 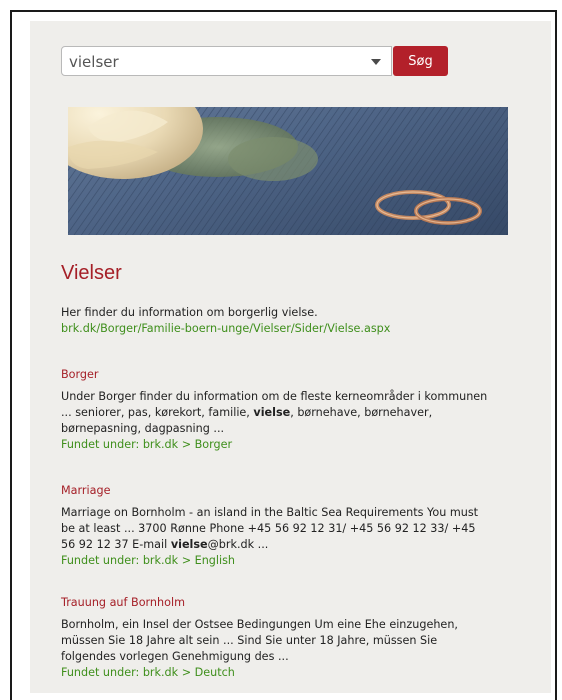 I want to click on search-bar: Søg, so click(x=254, y=62).